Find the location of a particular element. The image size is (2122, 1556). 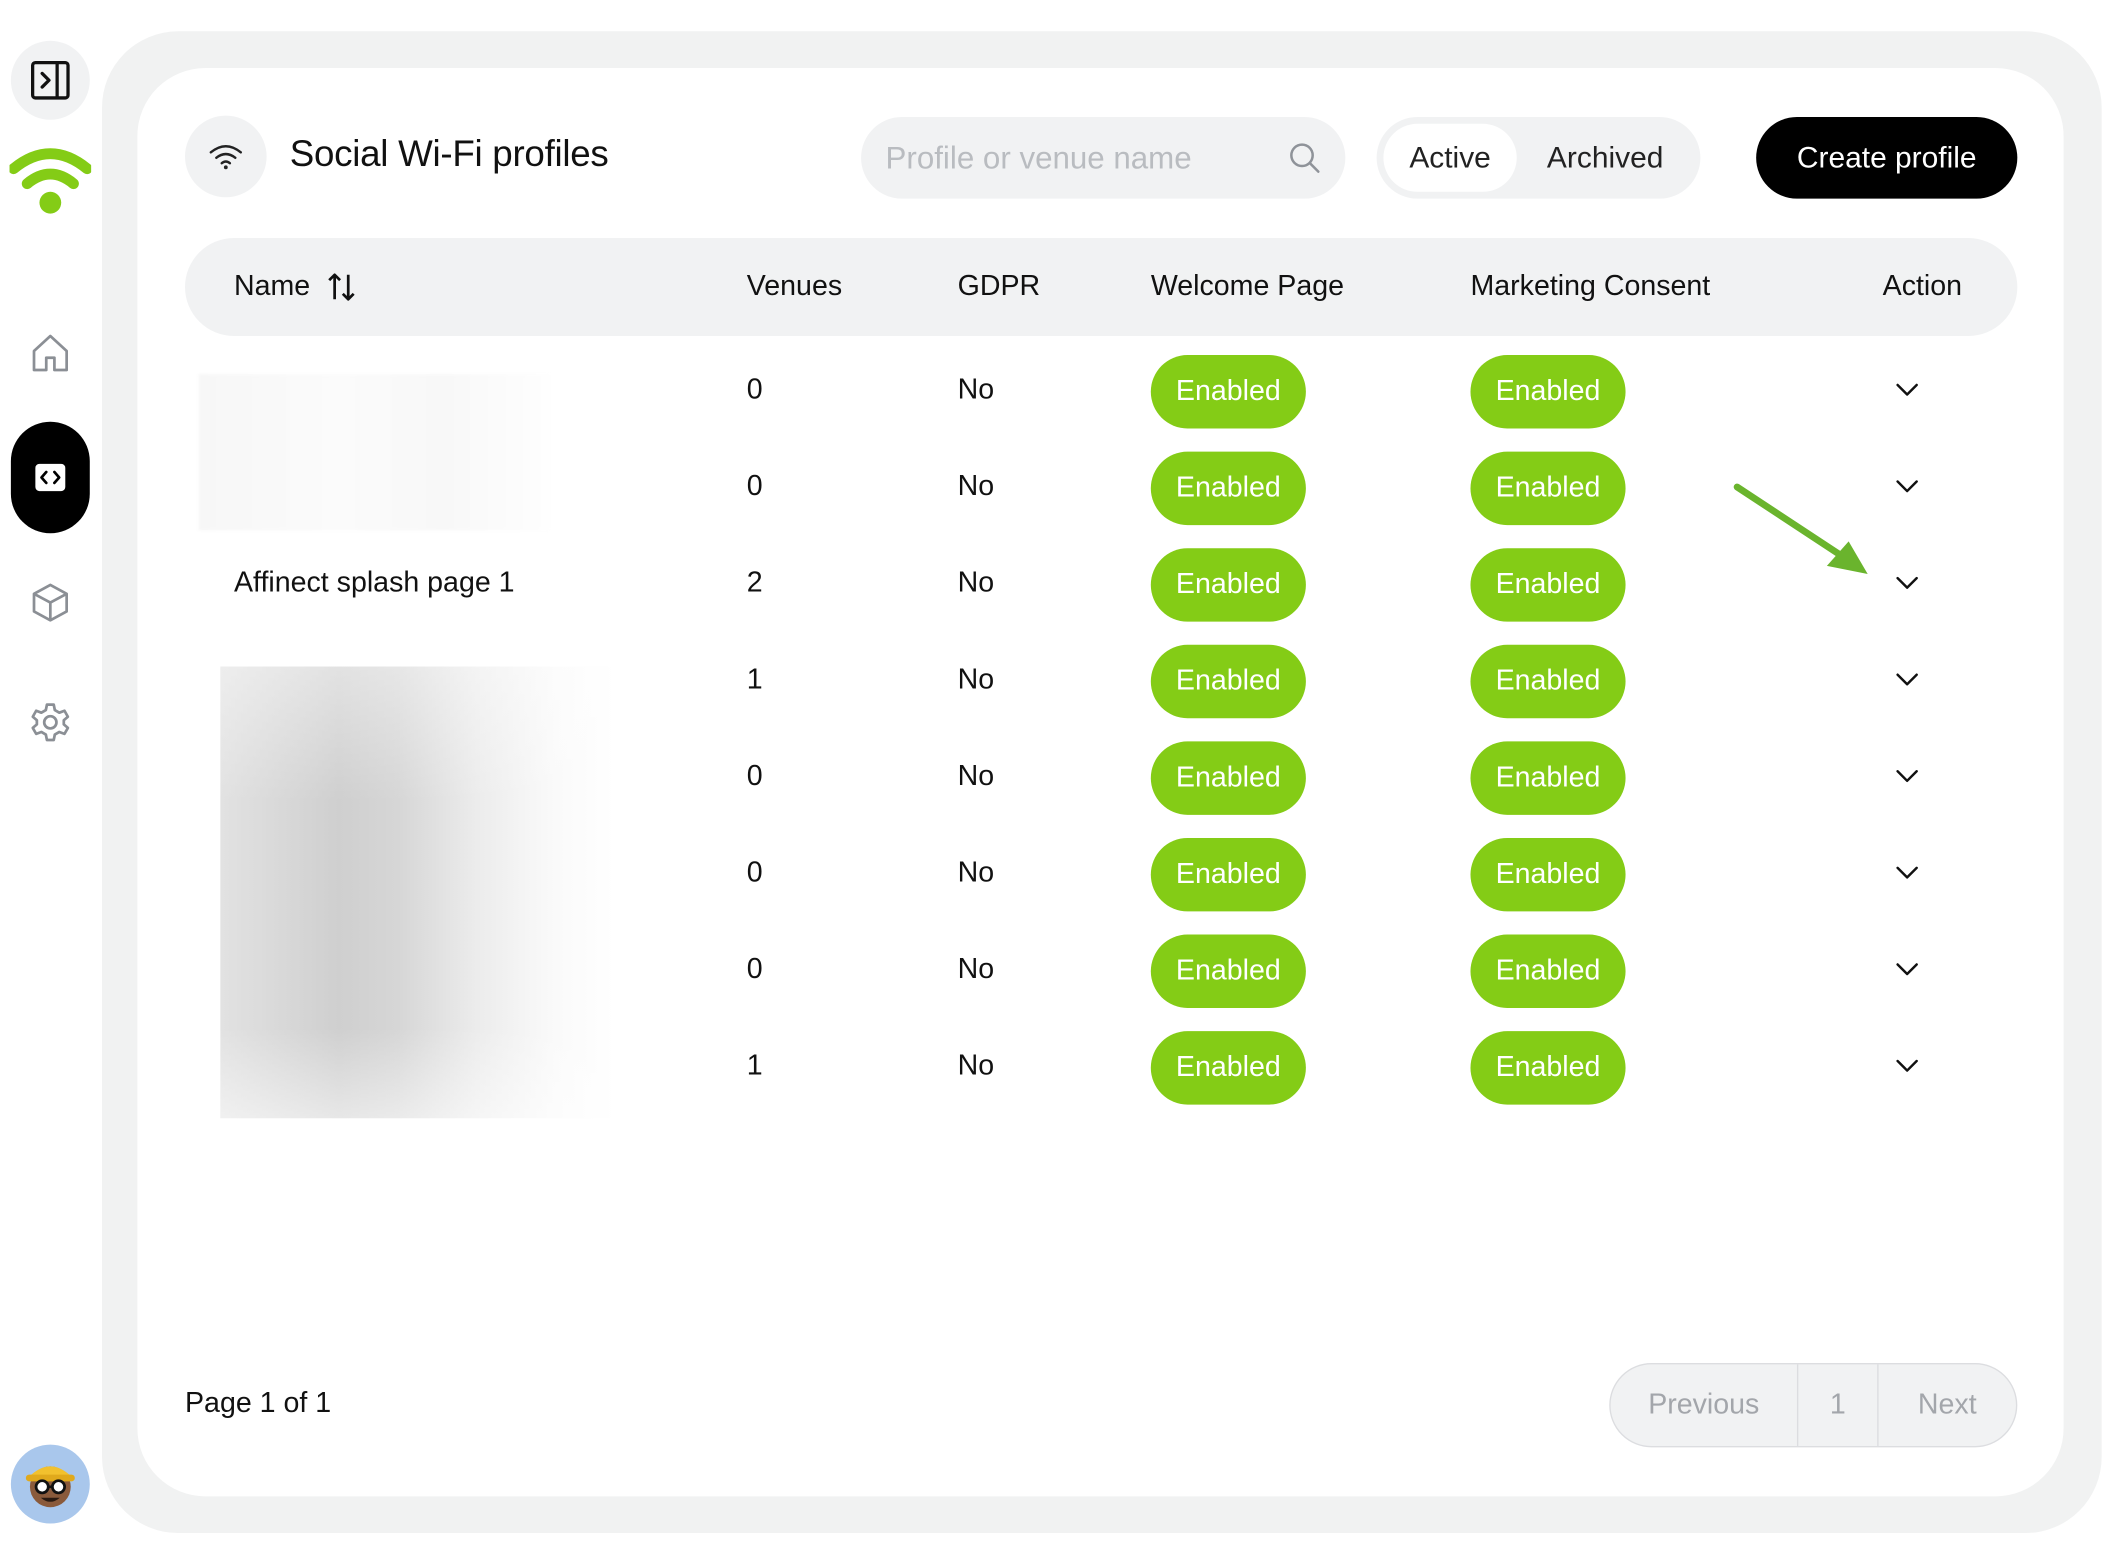

gear-icon is located at coordinates (50, 722).